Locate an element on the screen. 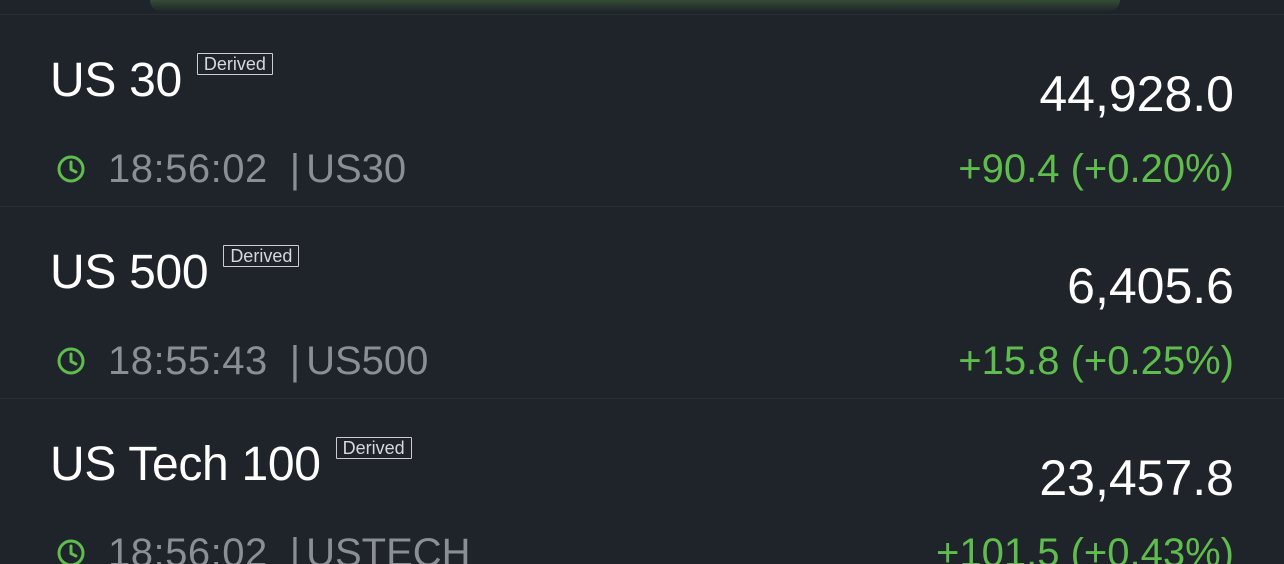 This screenshot has width=1284, height=564. instrument-name-line: US 500 Derived is located at coordinates (175, 273).